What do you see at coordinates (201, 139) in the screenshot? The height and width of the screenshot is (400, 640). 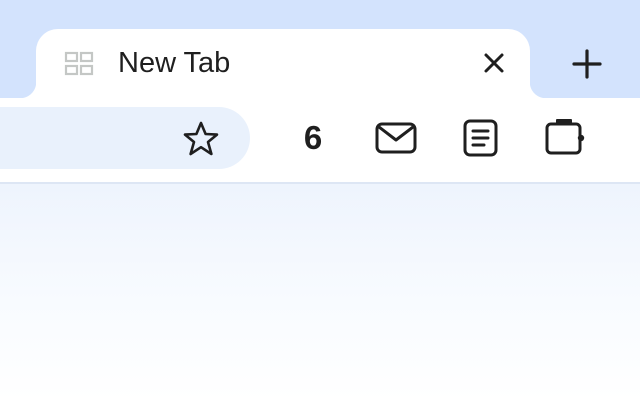 I see `star-icon` at bounding box center [201, 139].